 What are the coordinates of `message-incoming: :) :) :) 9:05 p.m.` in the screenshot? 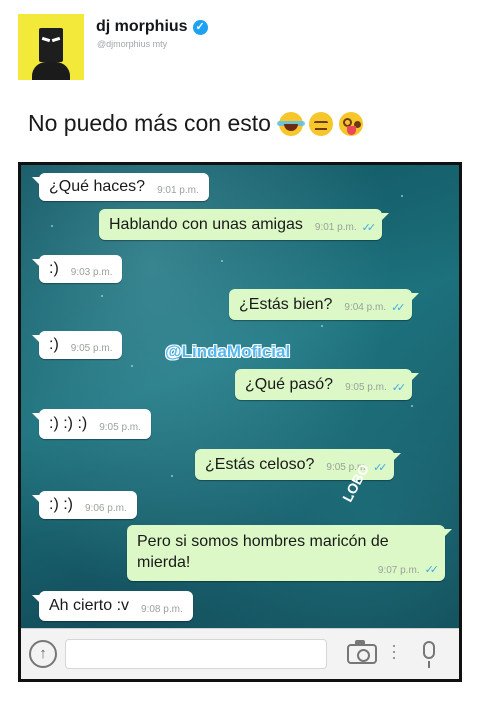 It's located at (91, 424).